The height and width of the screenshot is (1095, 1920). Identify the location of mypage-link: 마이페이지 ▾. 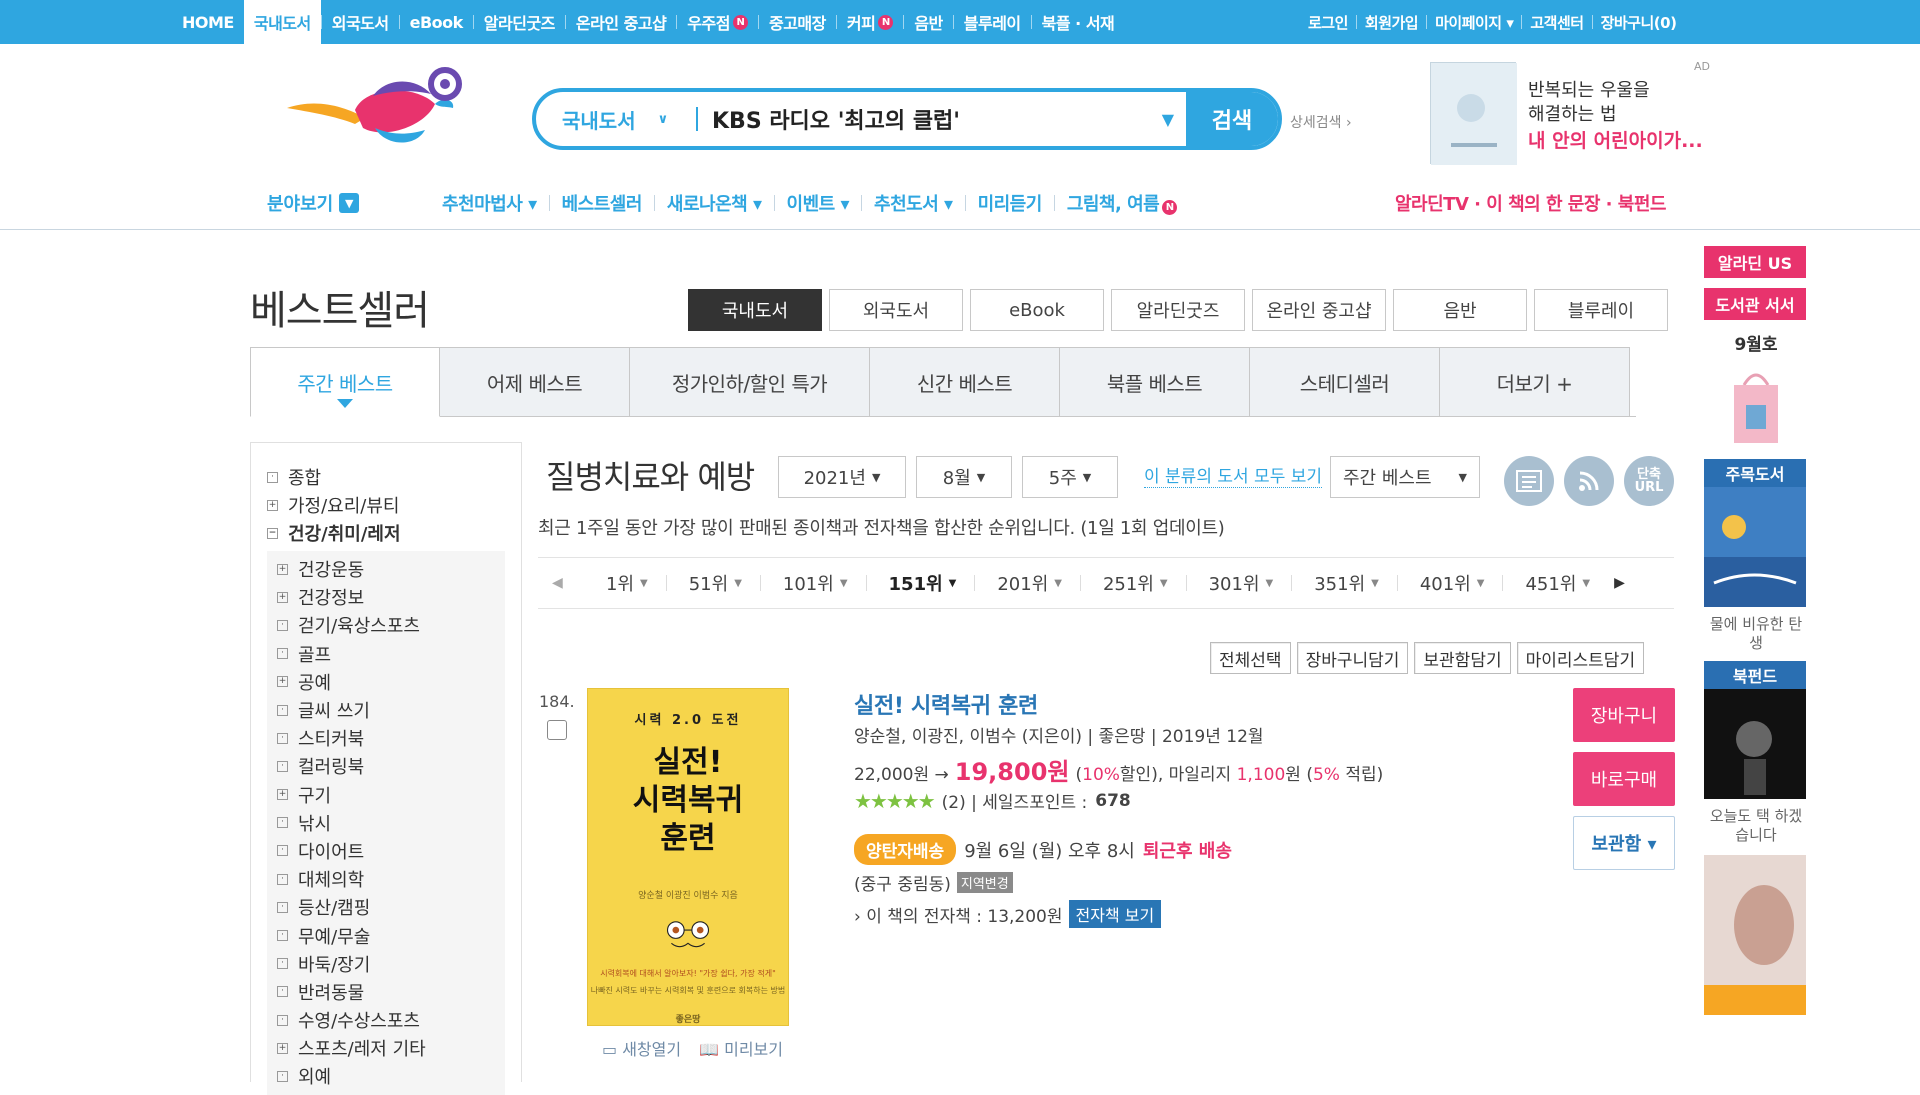
(1474, 22).